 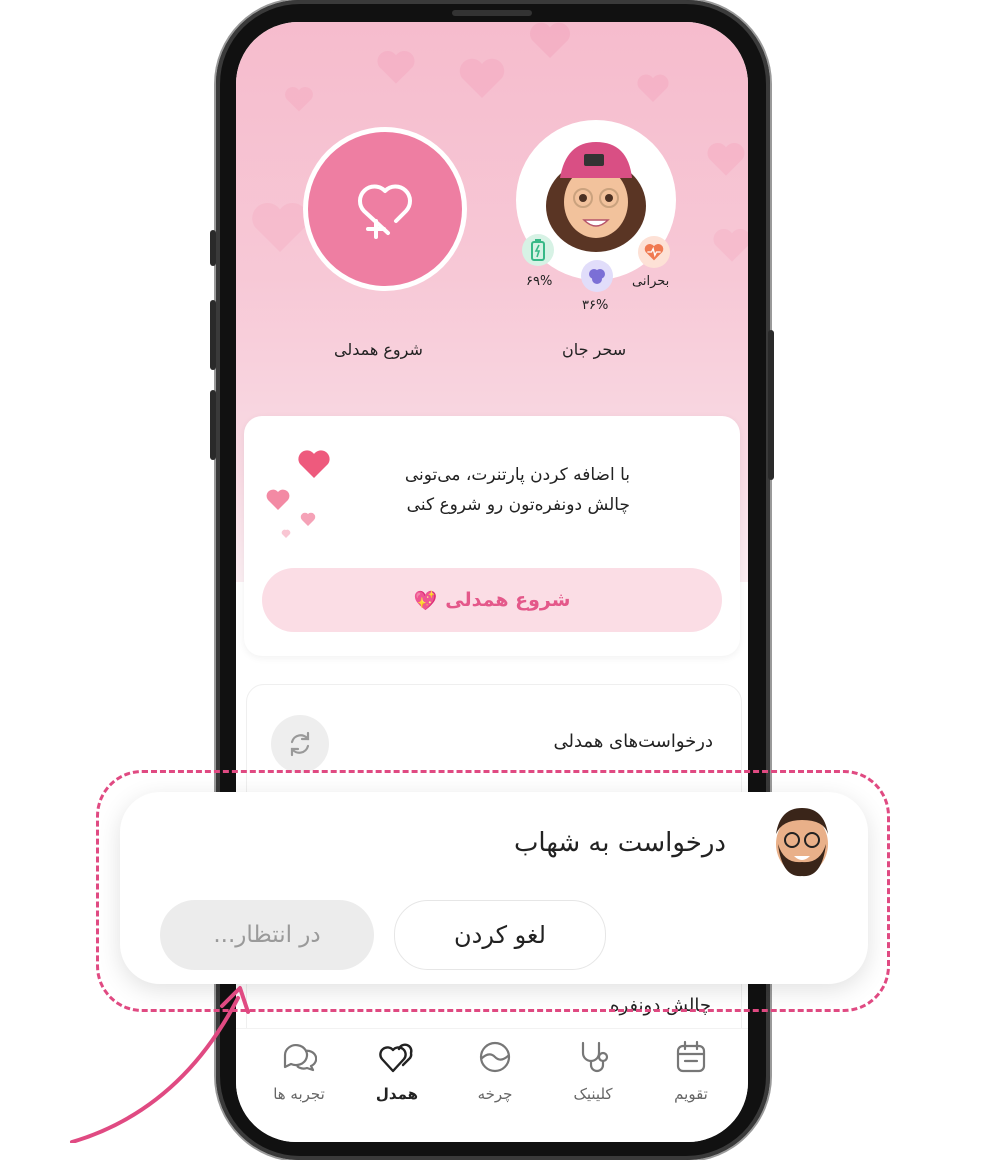 I want to click on pointer-arrow-icon, so click(x=160, y=1064).